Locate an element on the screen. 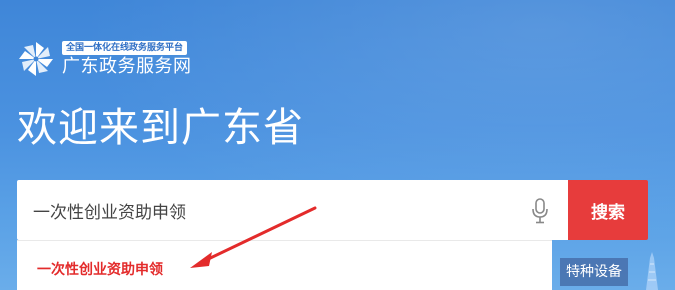 The height and width of the screenshot is (290, 675). welcome-heading: 欢迎来到广东省 is located at coordinates (160, 128).